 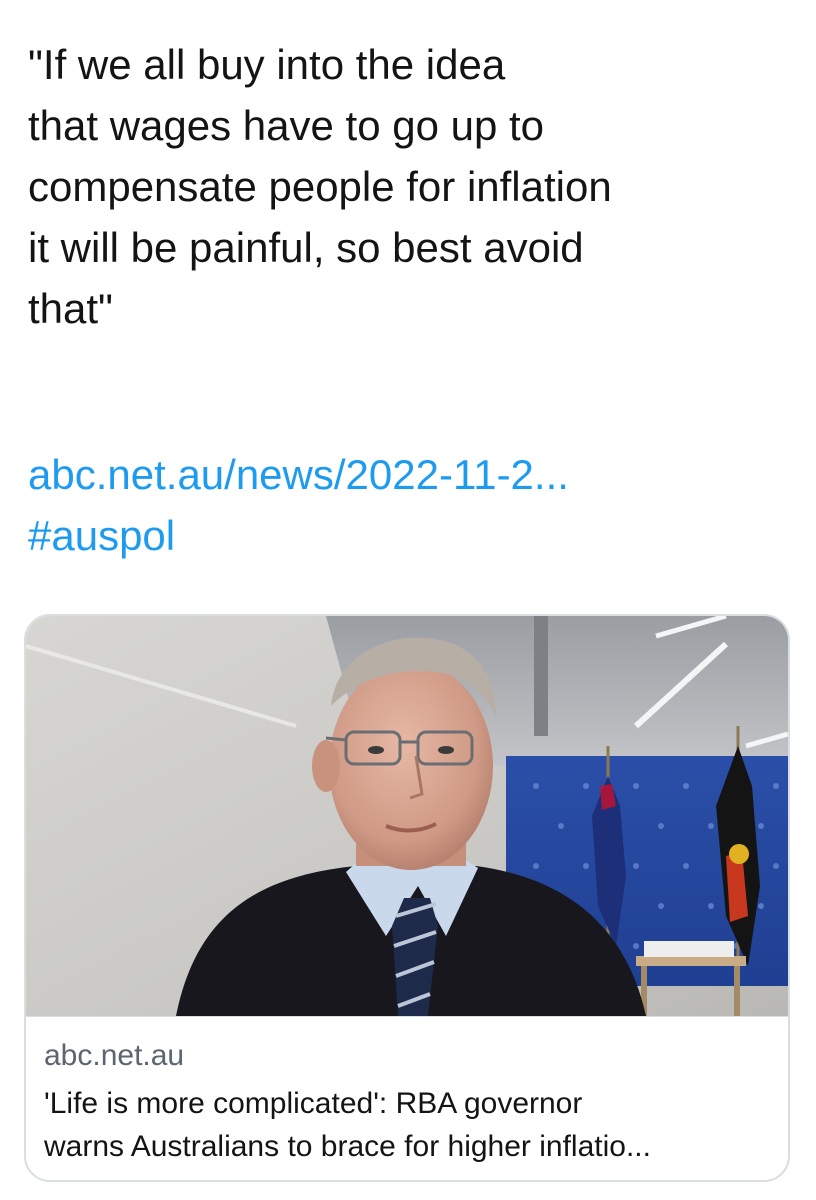 I want to click on tweet-text-line: that", so click(x=70, y=308).